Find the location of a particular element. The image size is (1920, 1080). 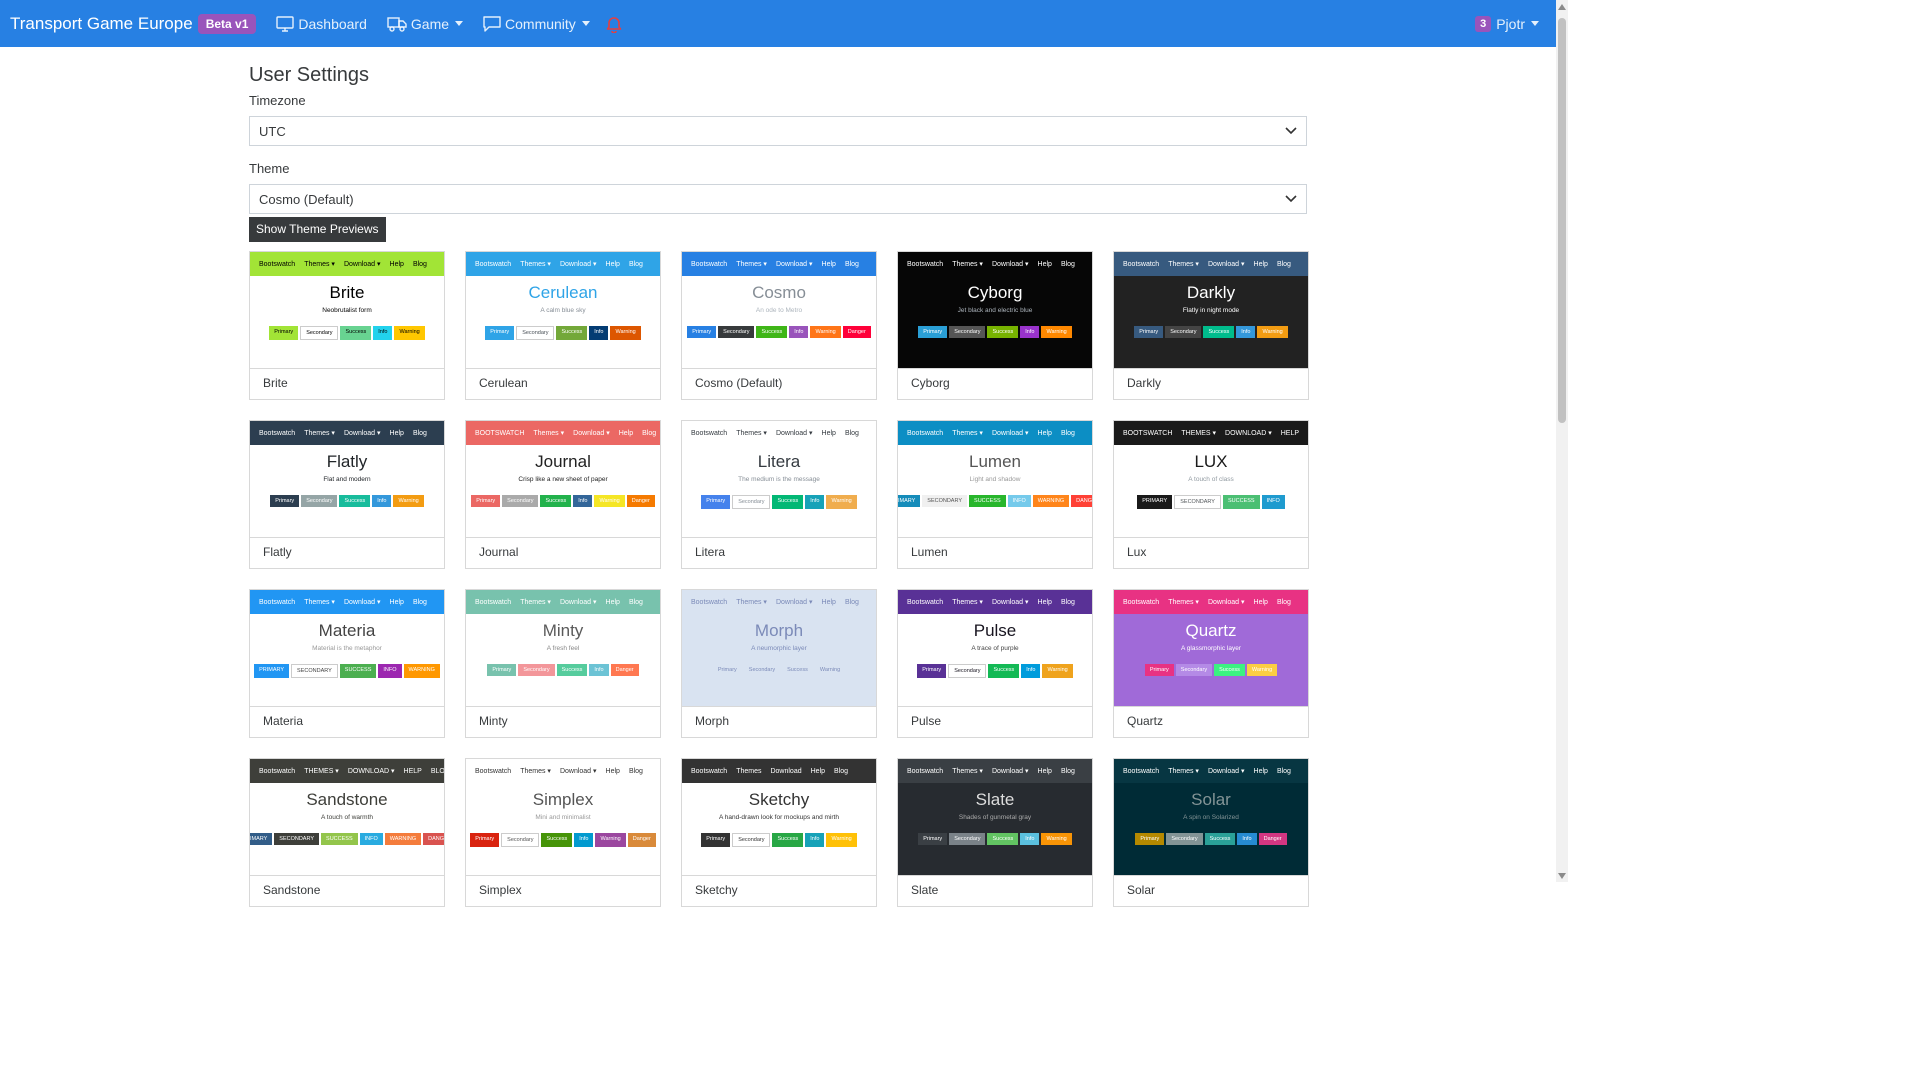

preview-nav-item: DOWNLOAD ▾ is located at coordinates (1248, 433).